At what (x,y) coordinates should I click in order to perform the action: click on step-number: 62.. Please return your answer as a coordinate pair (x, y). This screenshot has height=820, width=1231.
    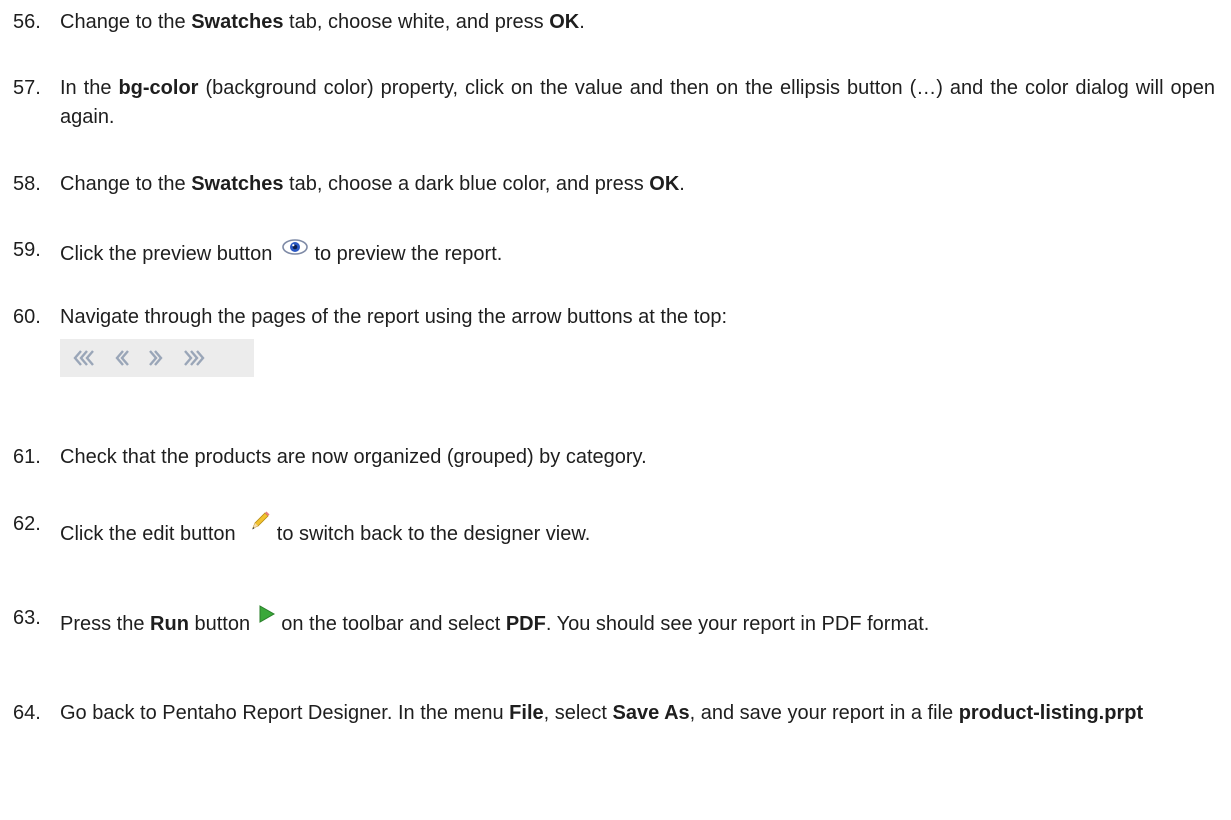
    Looking at the image, I should click on (27, 524).